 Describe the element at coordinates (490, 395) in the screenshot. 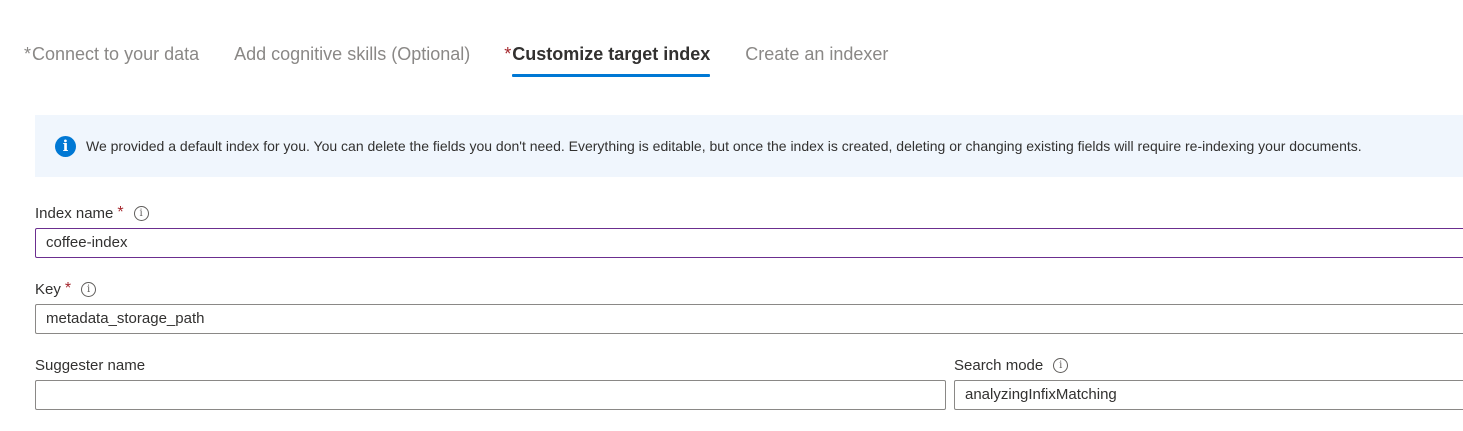

I see `suggester-name-input` at that location.